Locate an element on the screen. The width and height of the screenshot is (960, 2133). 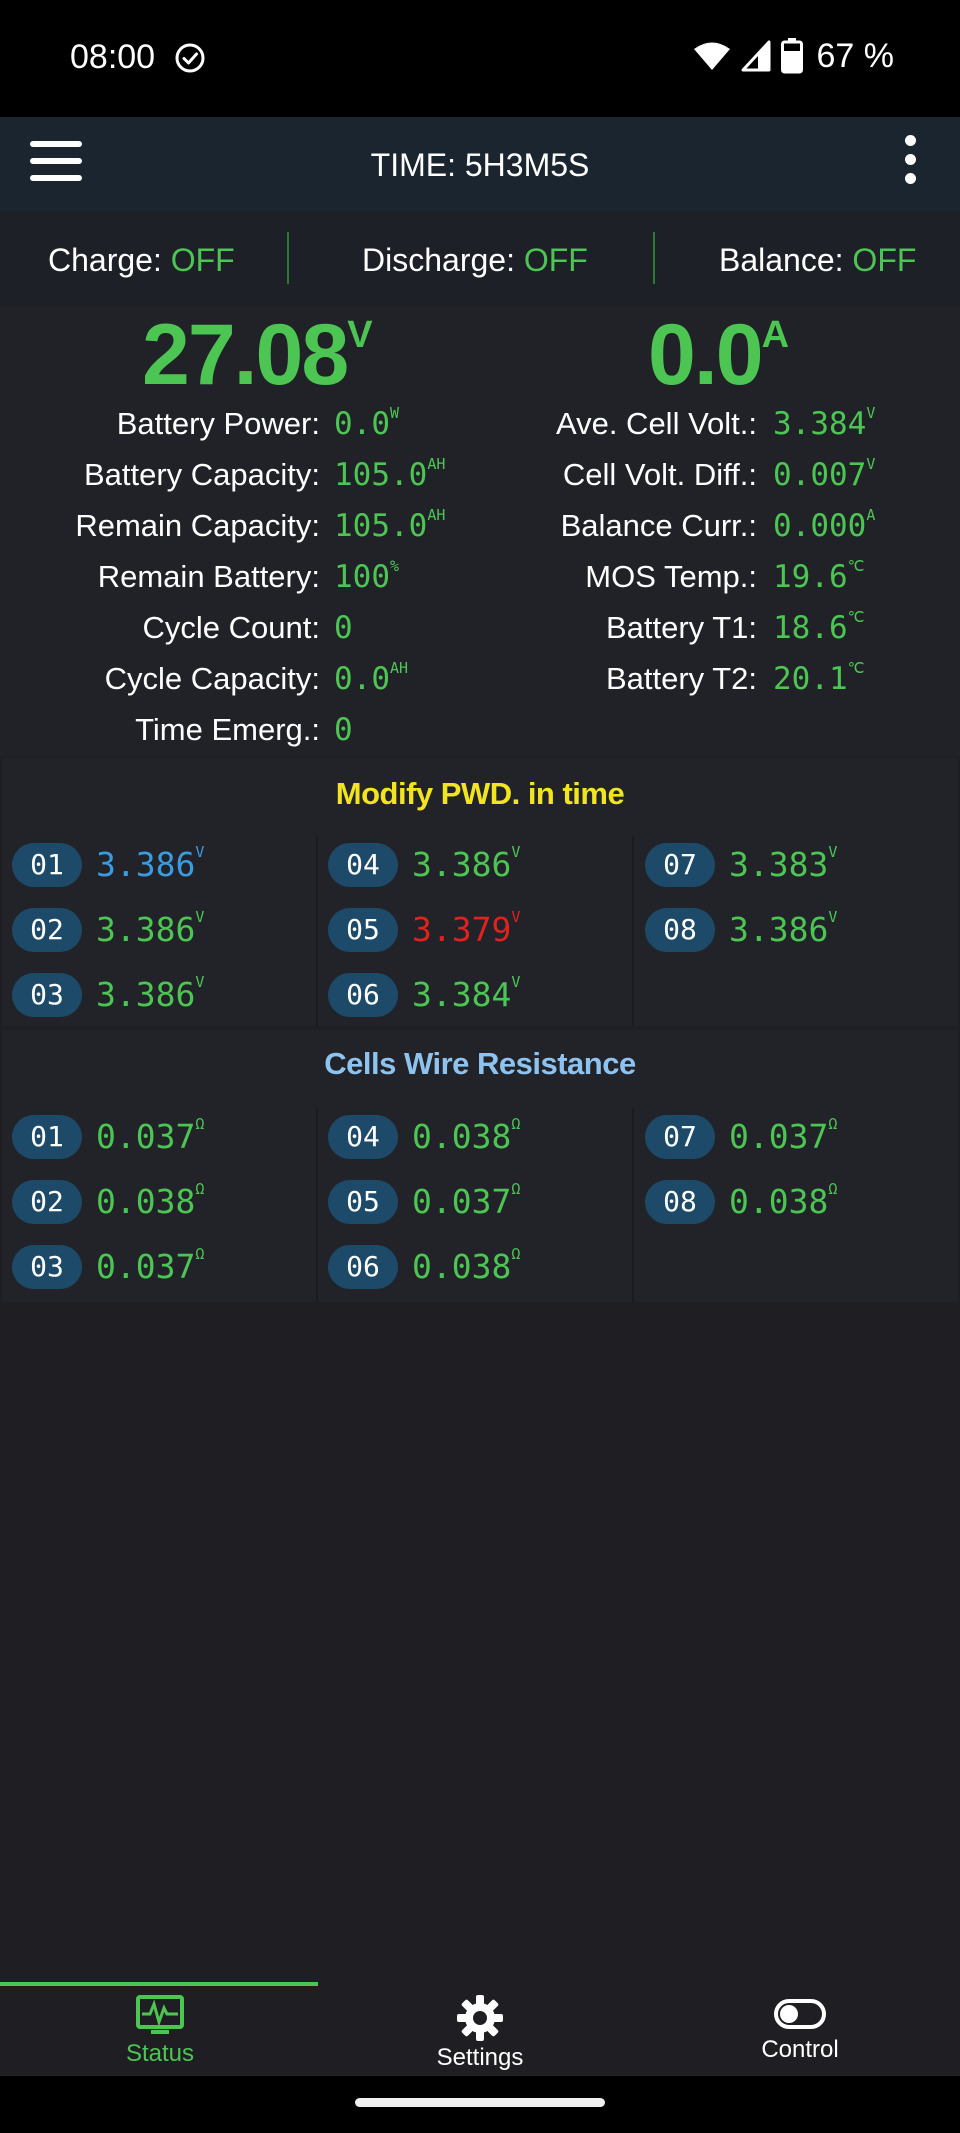
wire-resistance-cell: 07 0.037Ω is located at coordinates (790, 1138).